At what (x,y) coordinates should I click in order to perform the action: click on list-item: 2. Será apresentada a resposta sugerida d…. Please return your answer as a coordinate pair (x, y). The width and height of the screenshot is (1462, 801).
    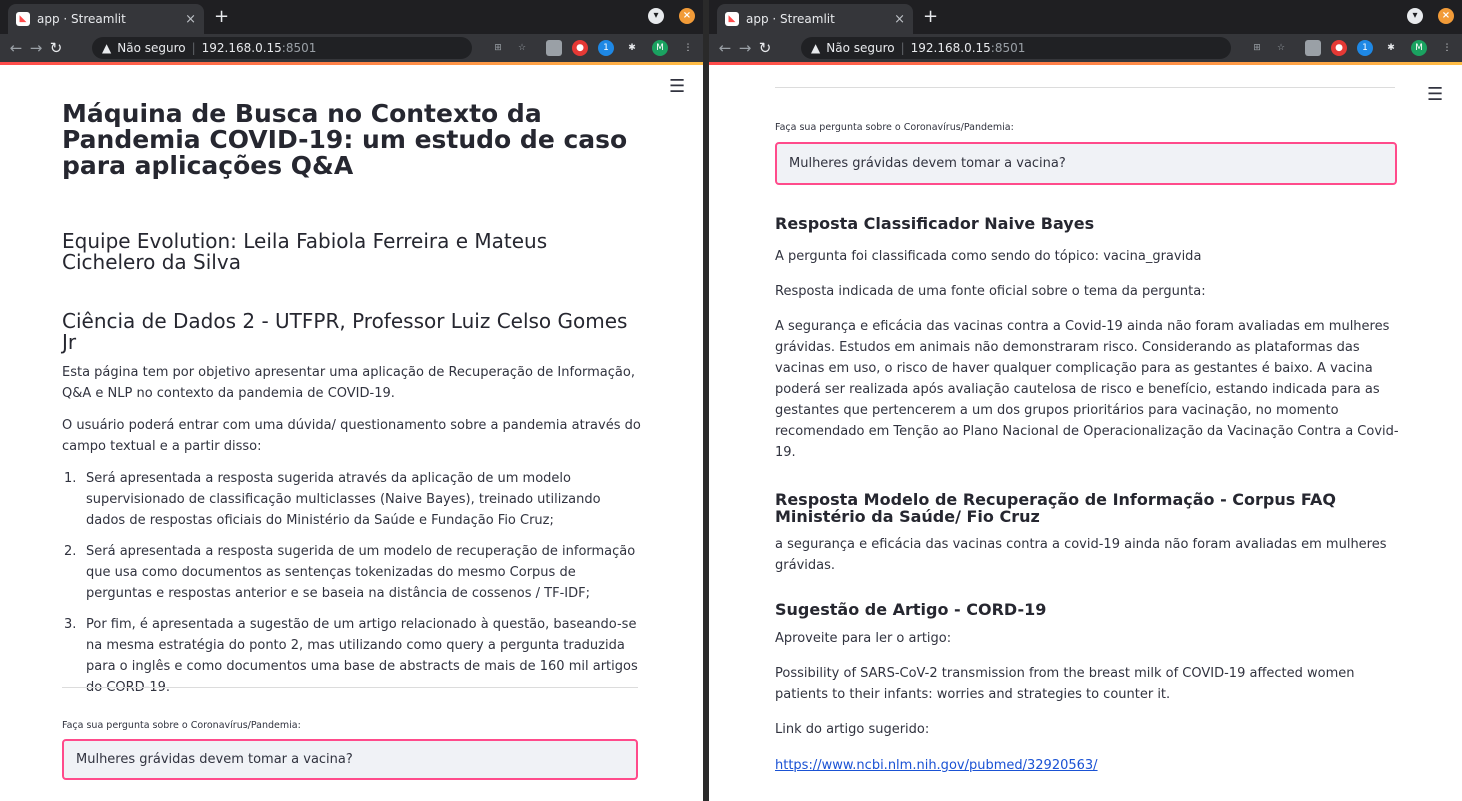
    Looking at the image, I should click on (350, 572).